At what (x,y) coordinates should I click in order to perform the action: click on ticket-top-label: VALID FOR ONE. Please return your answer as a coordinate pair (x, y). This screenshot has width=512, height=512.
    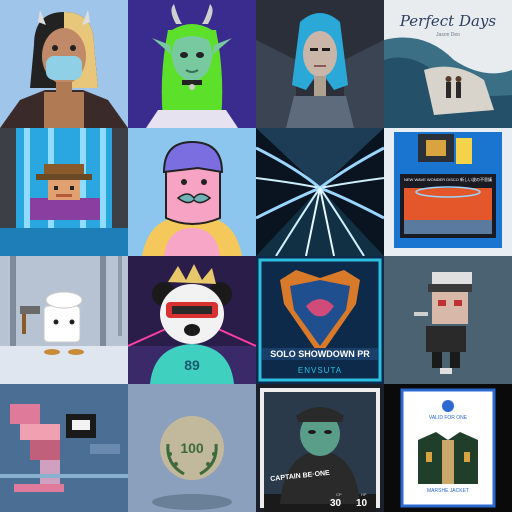
    Looking at the image, I should click on (448, 418).